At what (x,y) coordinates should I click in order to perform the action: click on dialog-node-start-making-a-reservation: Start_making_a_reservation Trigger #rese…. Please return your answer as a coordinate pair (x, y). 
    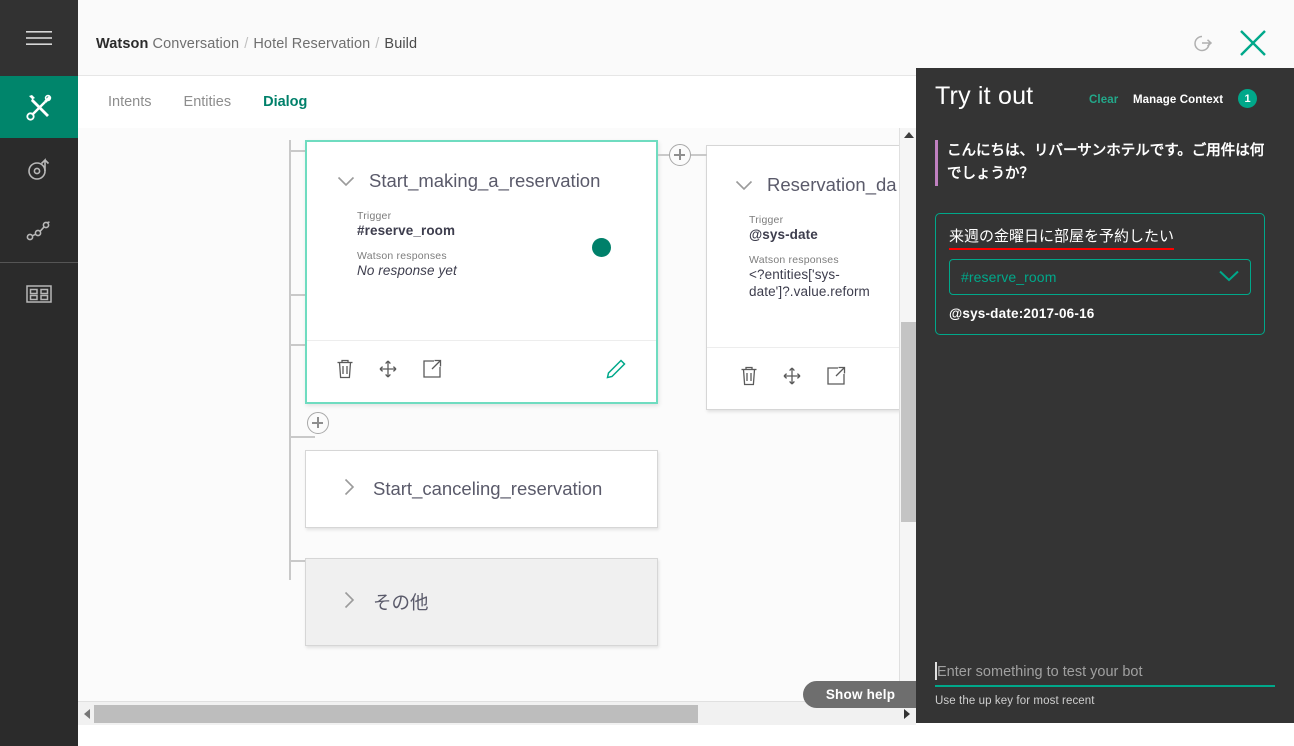
    Looking at the image, I should click on (481, 272).